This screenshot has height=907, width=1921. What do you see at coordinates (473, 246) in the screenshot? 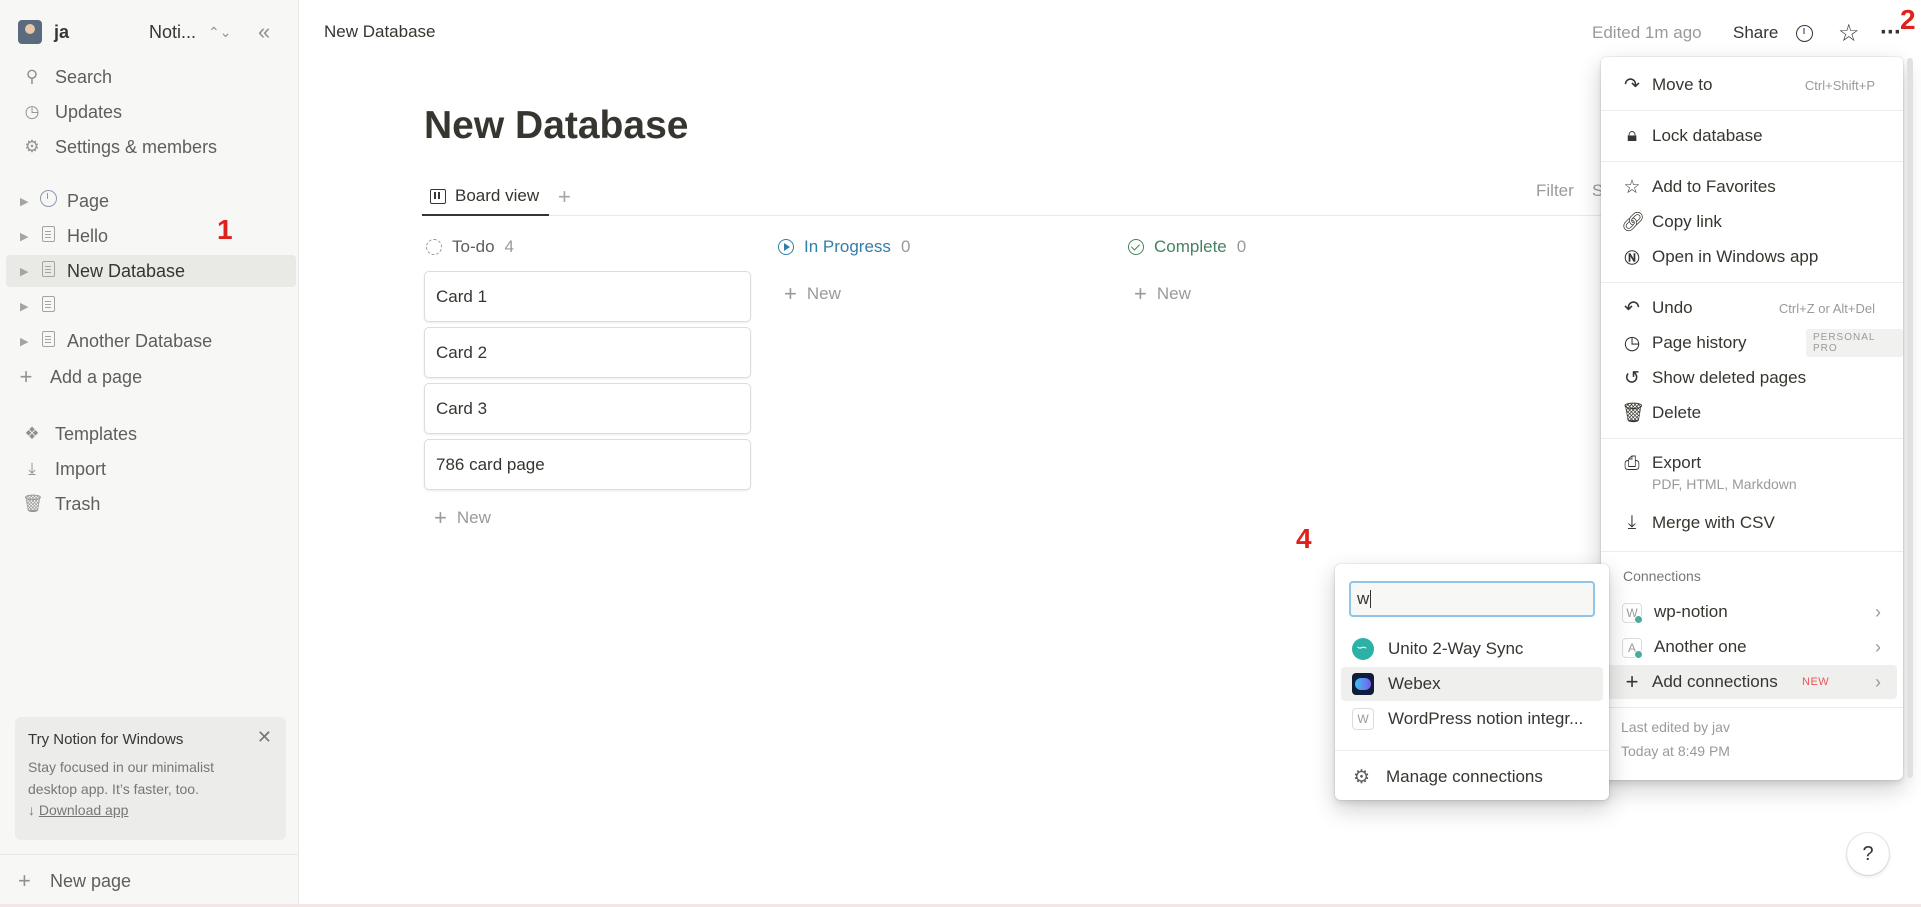
I see `column-title: To-do` at bounding box center [473, 246].